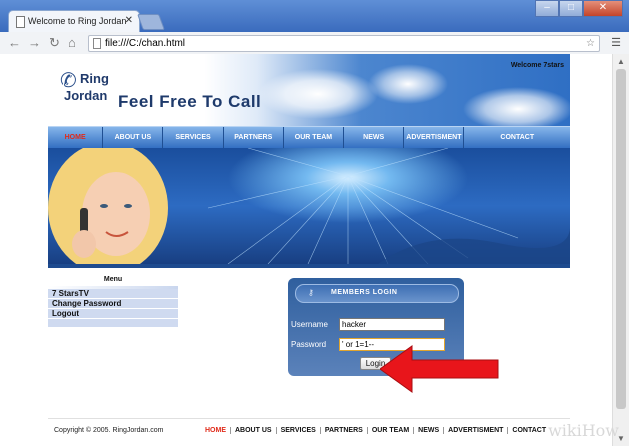  I want to click on woman-with-phone-photo, so click(108, 206).